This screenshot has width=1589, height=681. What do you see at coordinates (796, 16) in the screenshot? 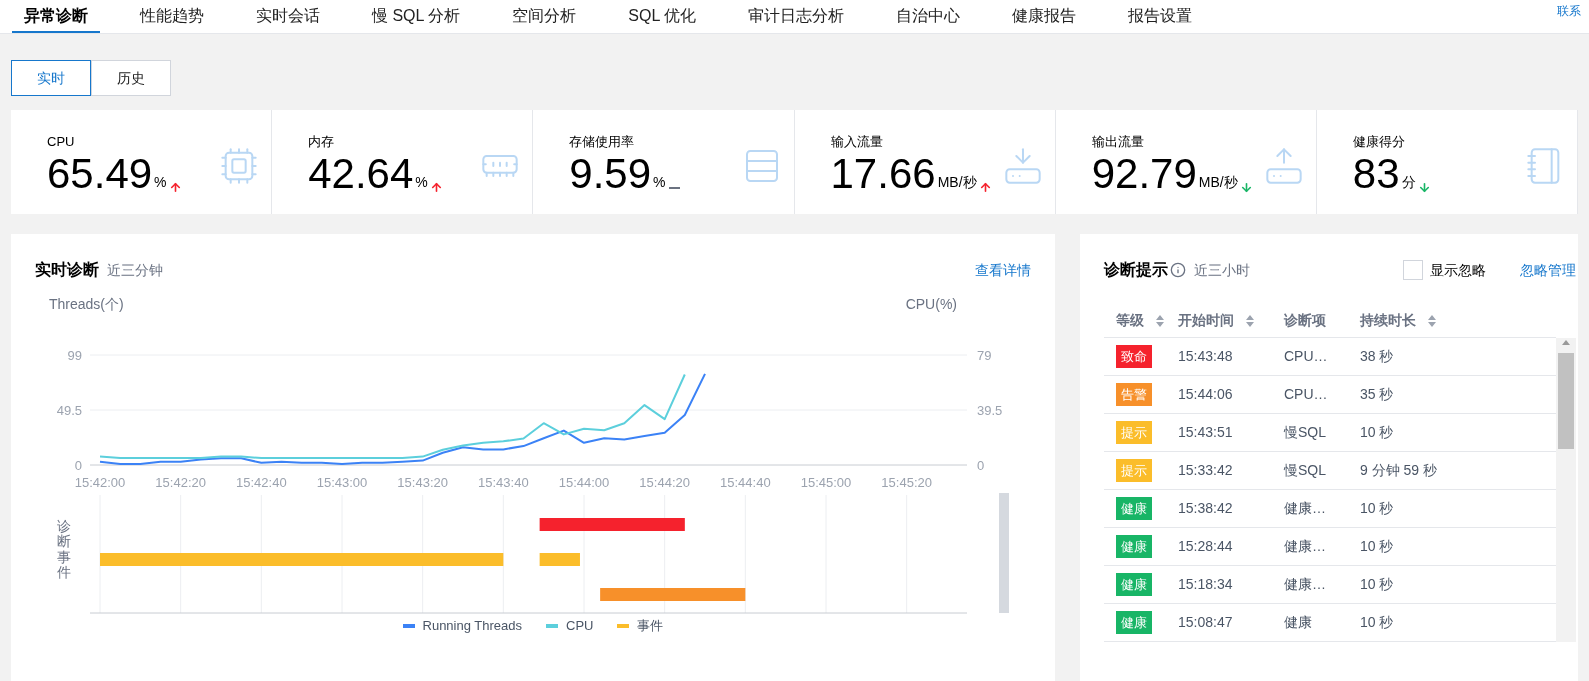
I see `nav-tab: 审计日志分析` at bounding box center [796, 16].